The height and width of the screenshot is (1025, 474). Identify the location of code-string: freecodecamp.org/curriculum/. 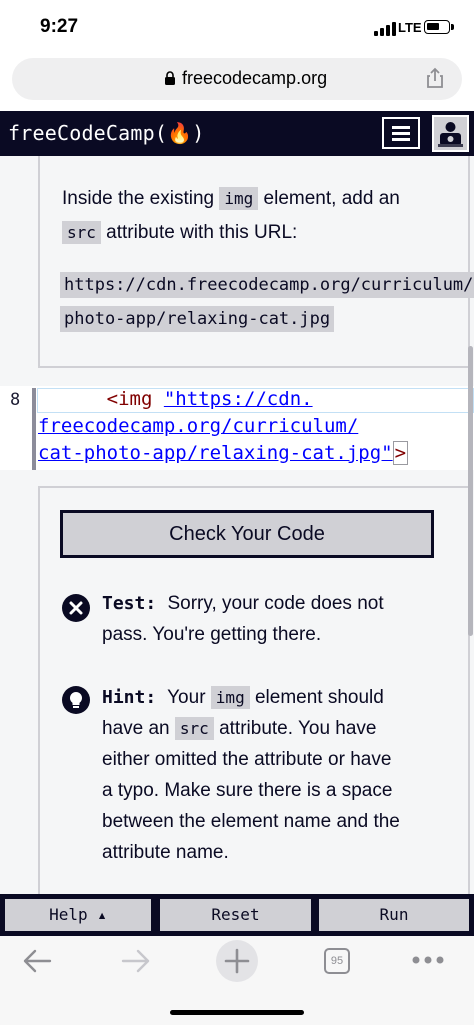
(198, 426).